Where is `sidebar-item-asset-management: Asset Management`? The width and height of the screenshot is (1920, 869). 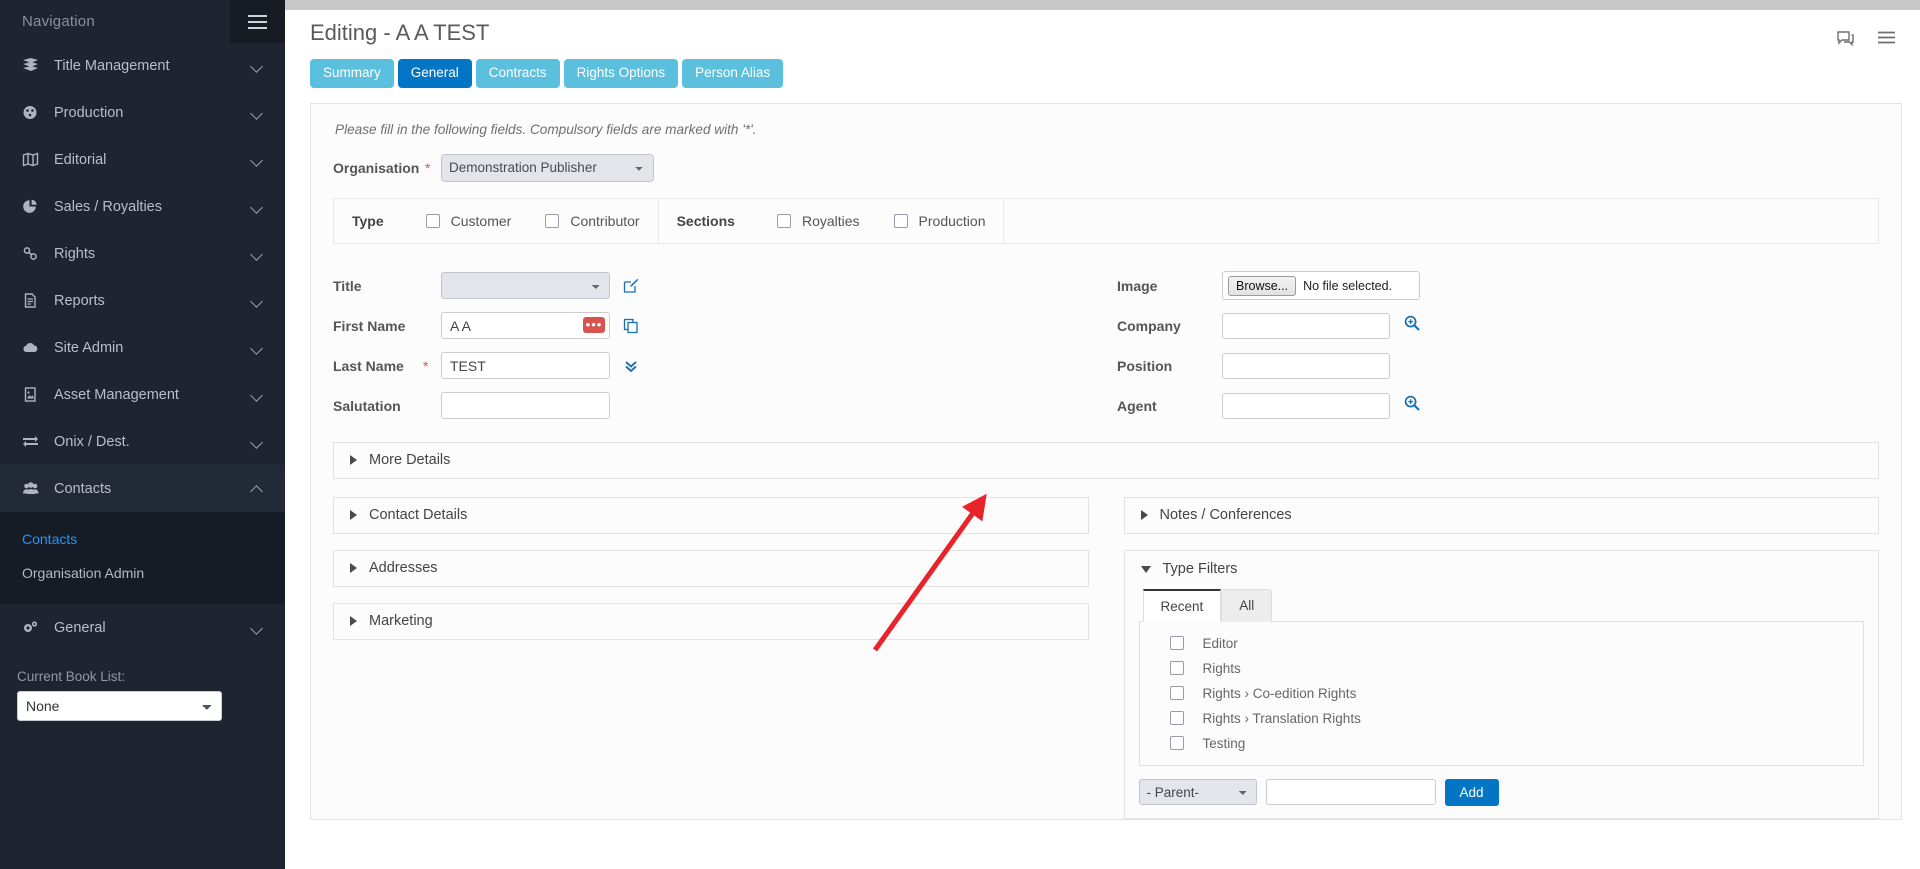 sidebar-item-asset-management: Asset Management is located at coordinates (142, 394).